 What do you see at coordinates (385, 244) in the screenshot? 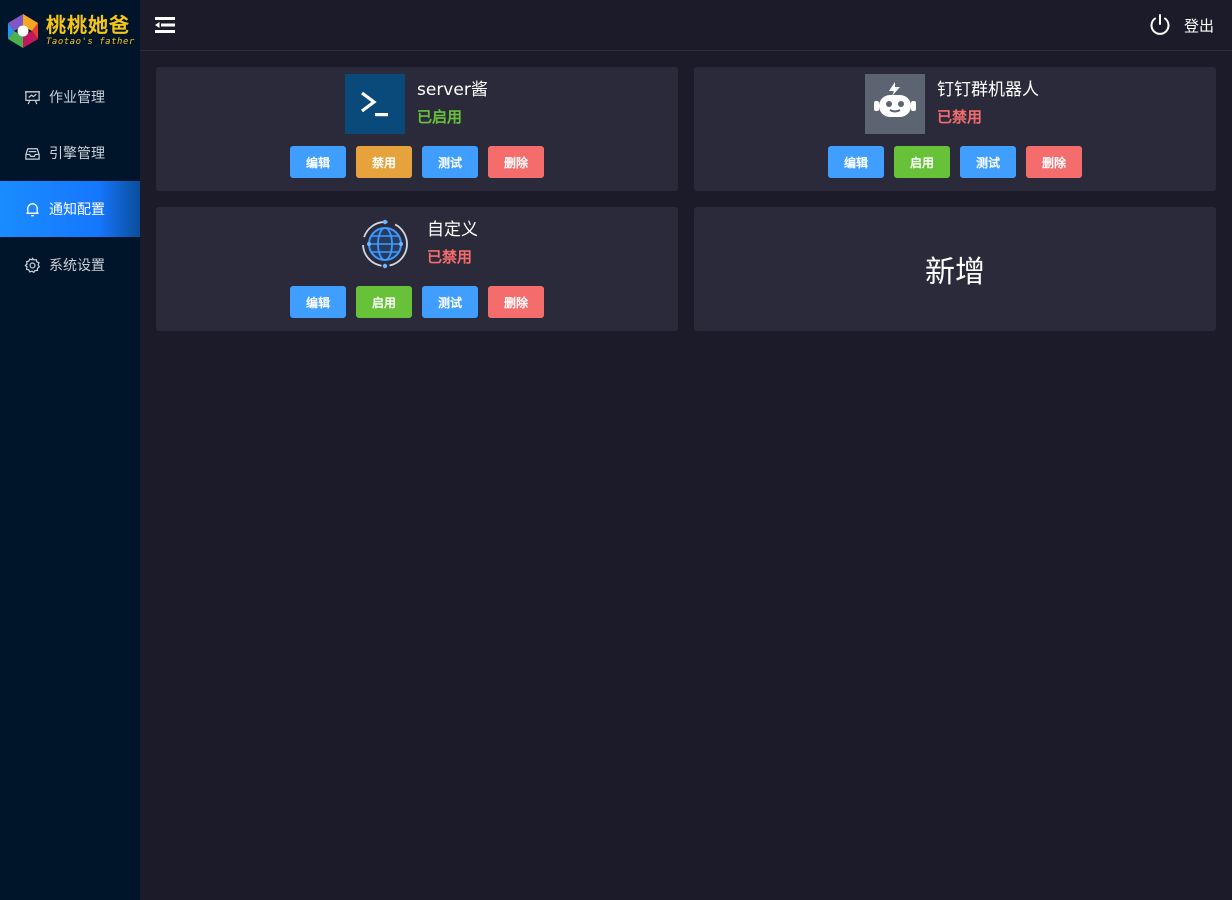
I see `globe-icon` at bounding box center [385, 244].